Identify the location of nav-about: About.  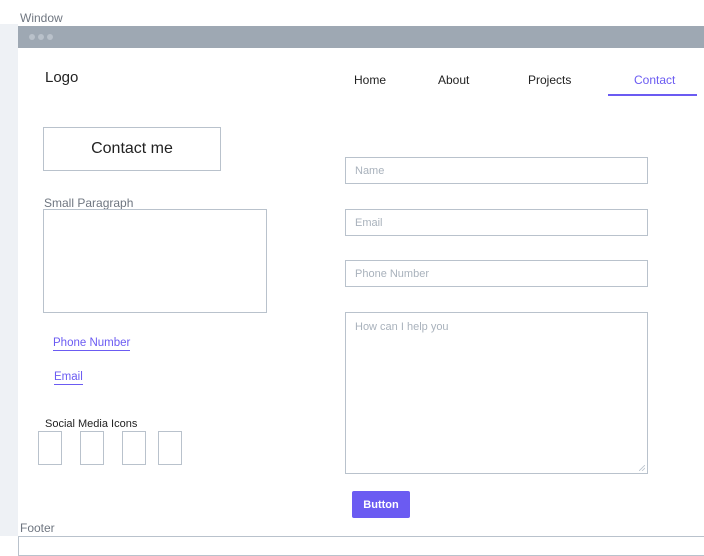
(453, 80).